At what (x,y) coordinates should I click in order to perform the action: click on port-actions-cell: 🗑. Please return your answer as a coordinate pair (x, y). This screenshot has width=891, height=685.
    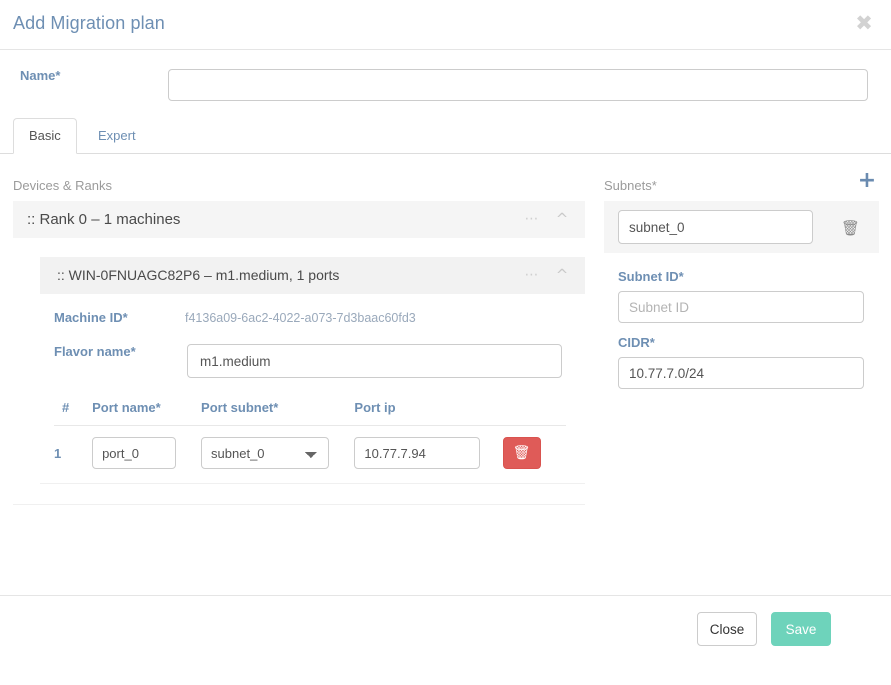
    Looking at the image, I should click on (534, 447).